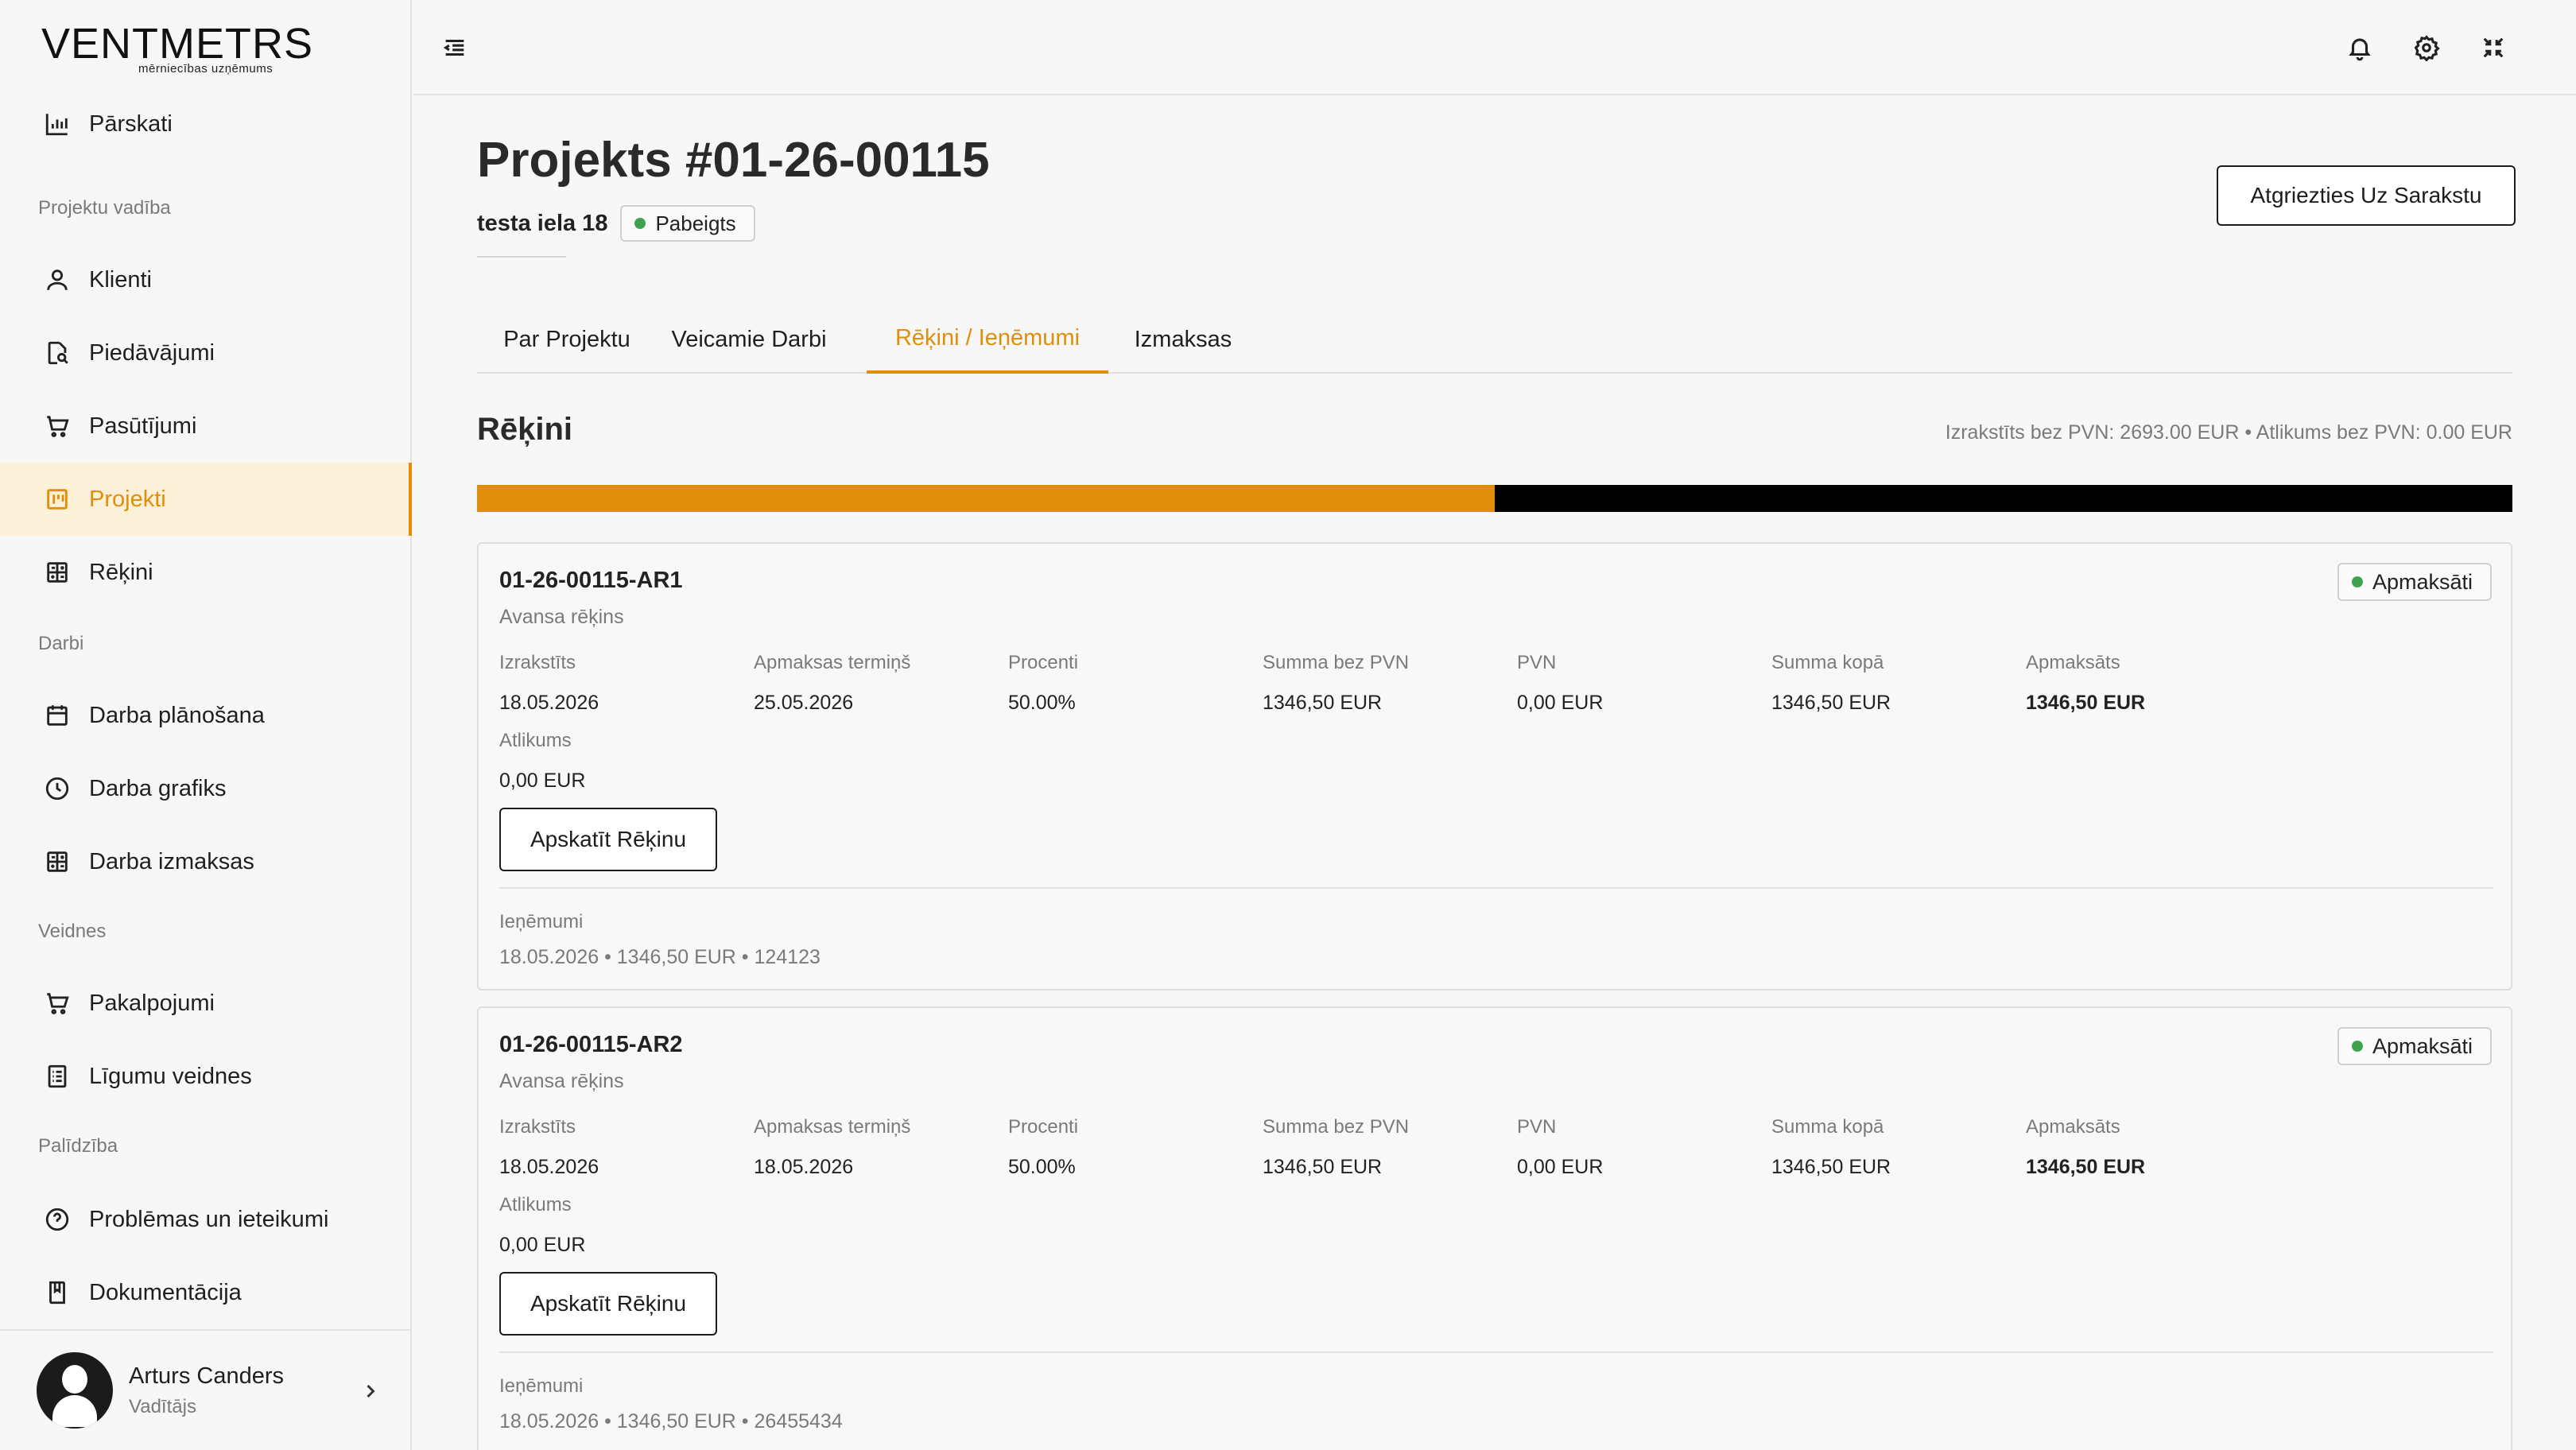 The height and width of the screenshot is (1450, 2576). What do you see at coordinates (61, 643) in the screenshot?
I see `sidebar-section-work: Darbi` at bounding box center [61, 643].